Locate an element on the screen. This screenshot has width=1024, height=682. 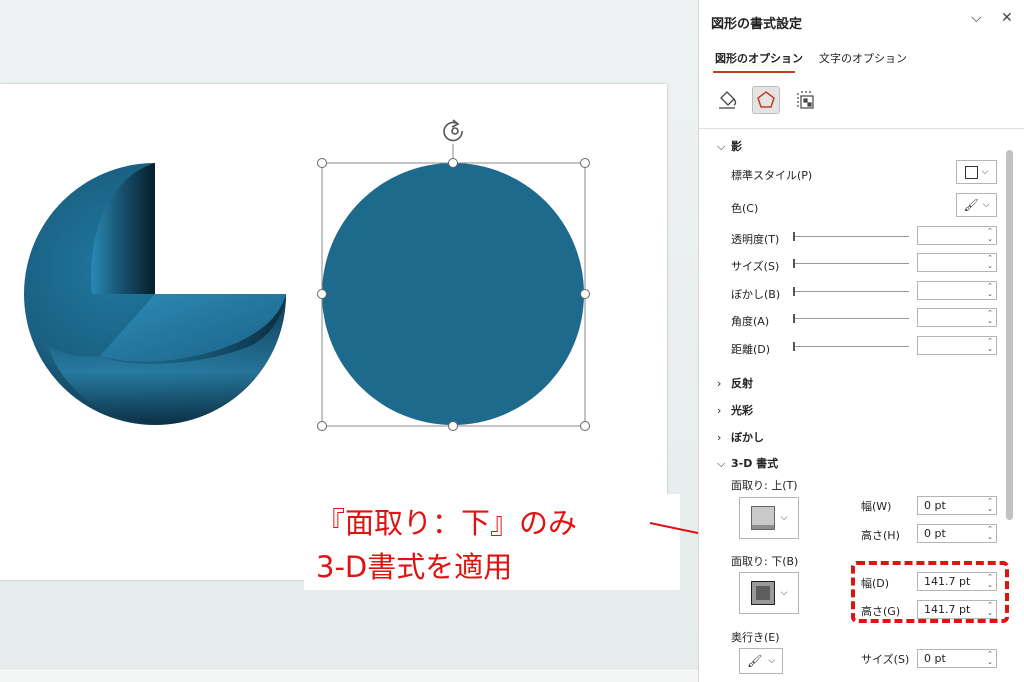
color-dropdown: 🖌 ⌵ is located at coordinates (976, 205).